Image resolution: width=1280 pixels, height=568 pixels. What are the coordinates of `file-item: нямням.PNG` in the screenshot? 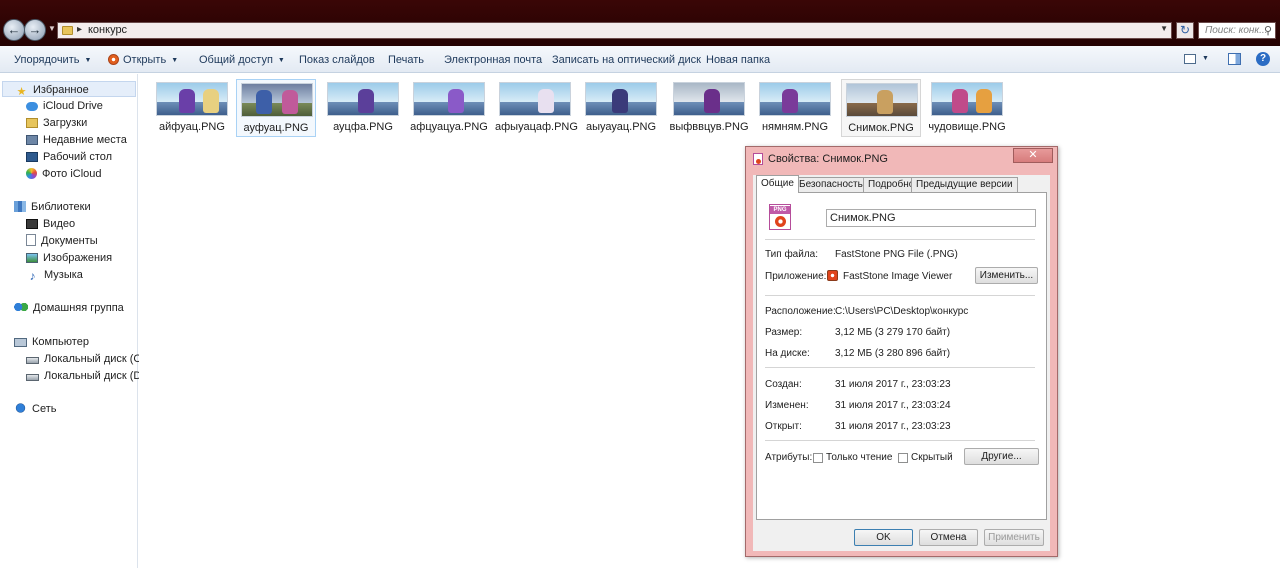 It's located at (795, 108).